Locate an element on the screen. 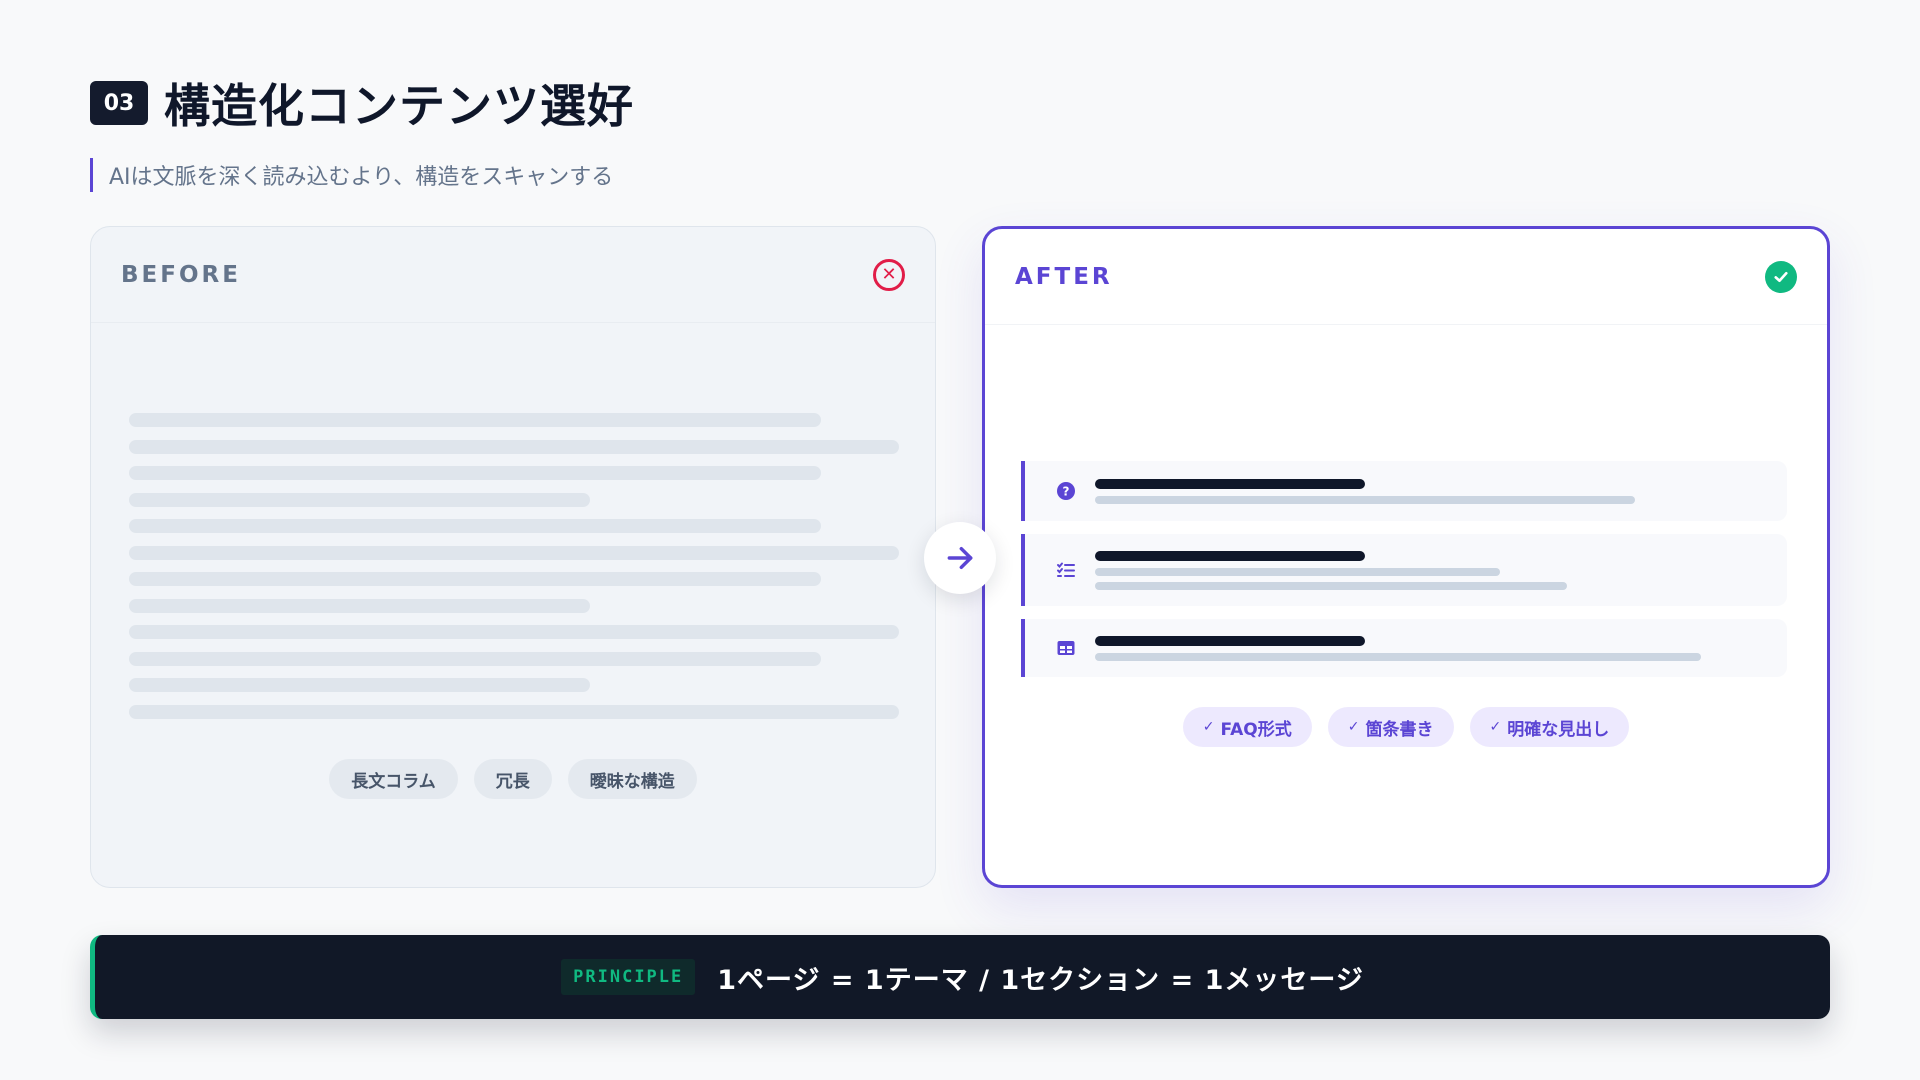  after-card-header: AFTER is located at coordinates (1406, 277).